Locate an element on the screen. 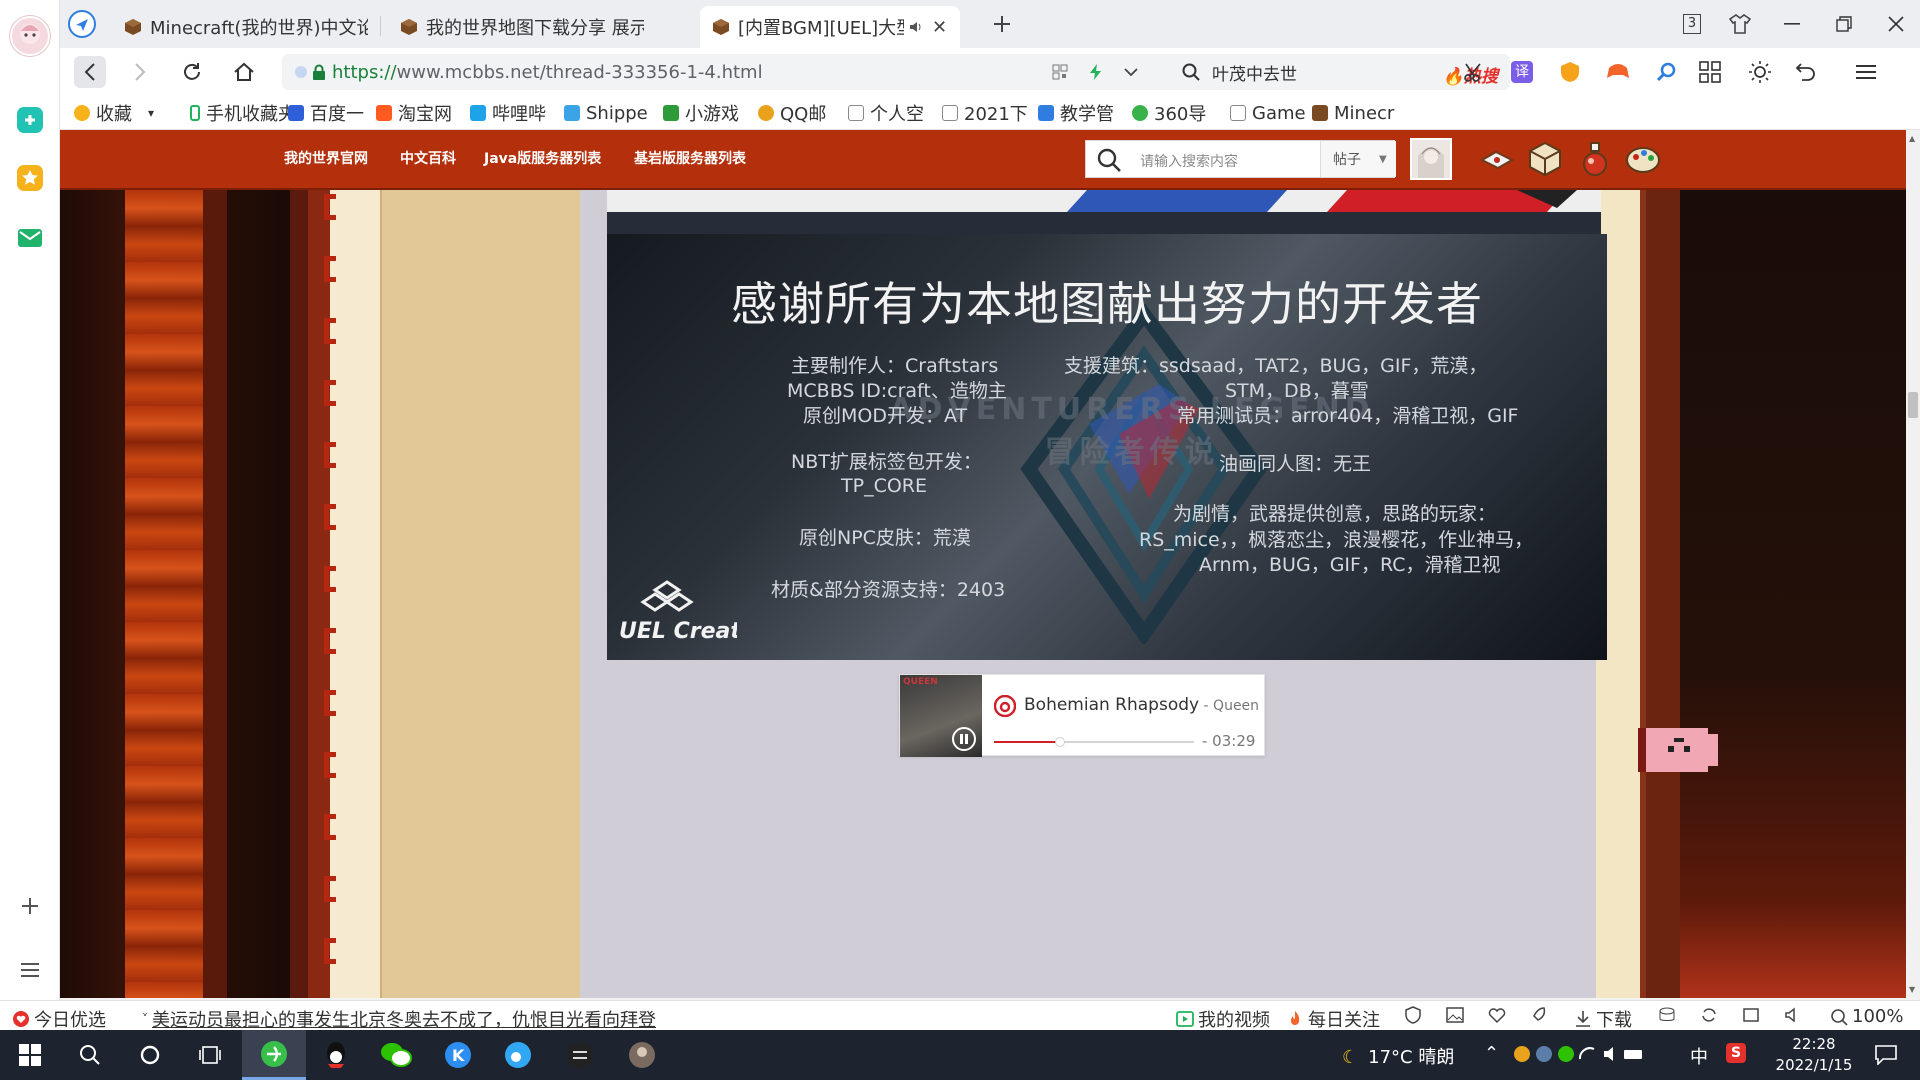 This screenshot has height=1080, width=1920. shirt-skin-icon is located at coordinates (1740, 24).